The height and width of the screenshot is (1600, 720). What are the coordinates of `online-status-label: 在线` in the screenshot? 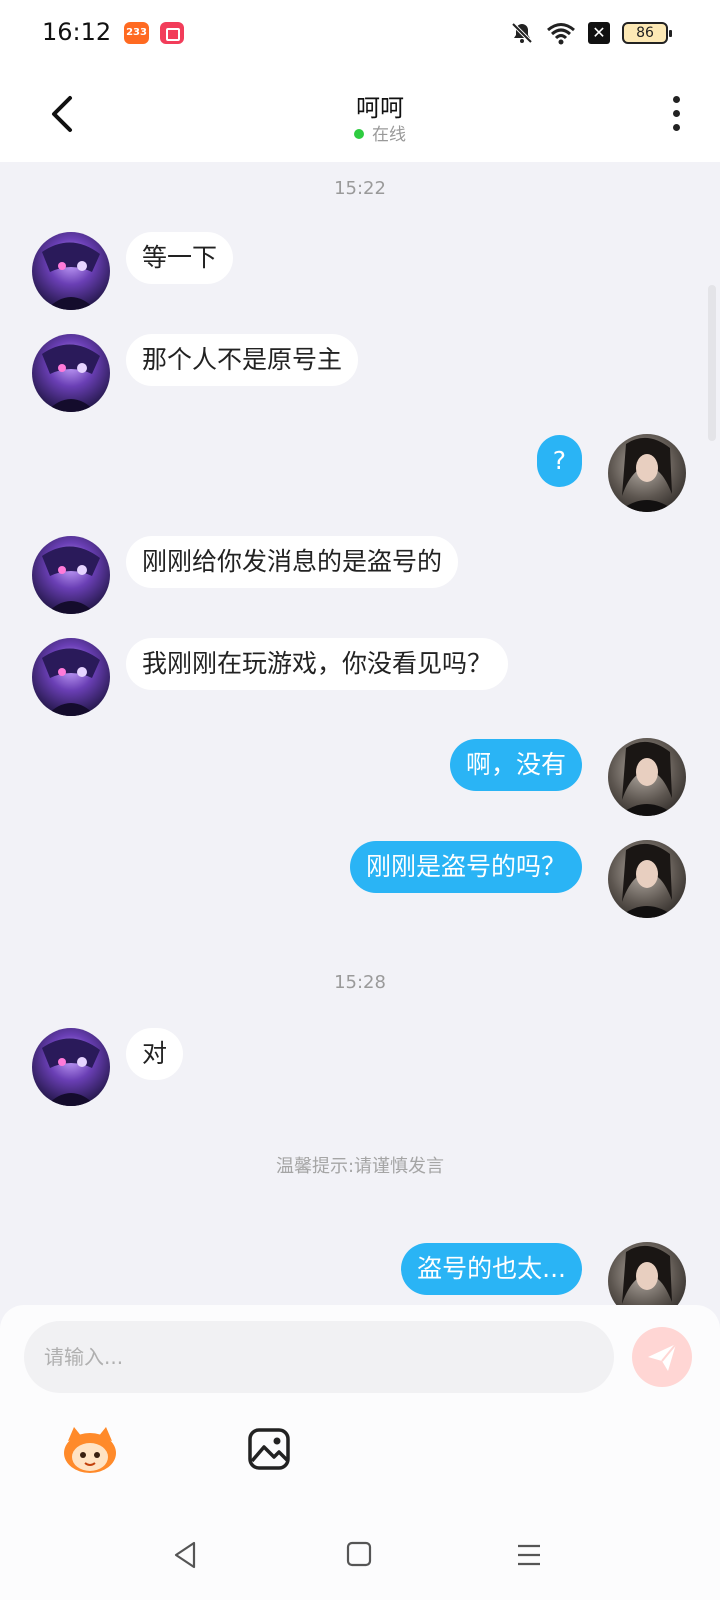 It's located at (389, 135).